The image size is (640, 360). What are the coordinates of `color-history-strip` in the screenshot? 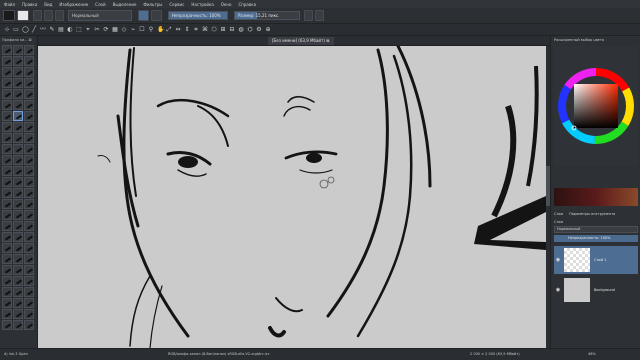 It's located at (596, 197).